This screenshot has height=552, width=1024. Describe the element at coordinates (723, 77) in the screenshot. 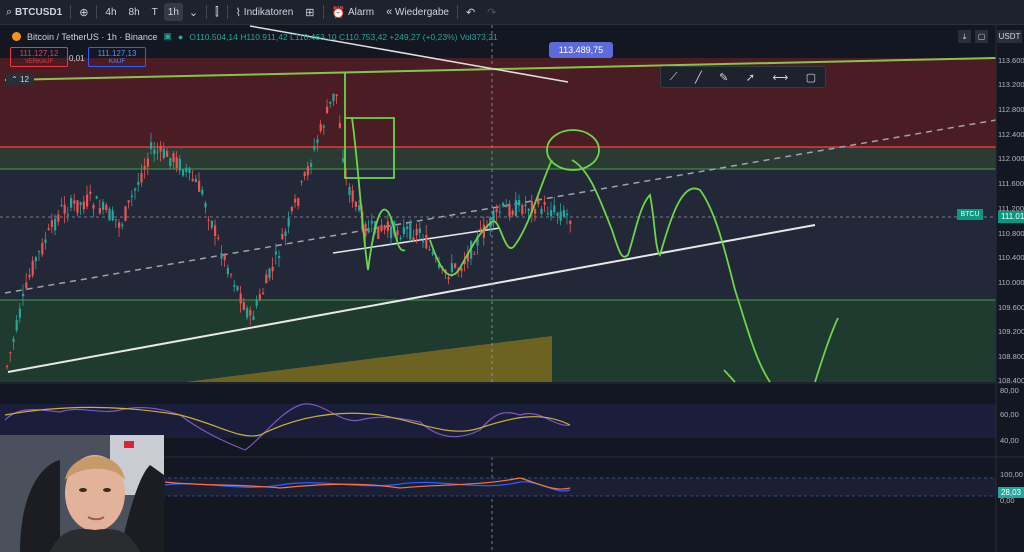

I see `brush-tool-icon: ✎` at that location.